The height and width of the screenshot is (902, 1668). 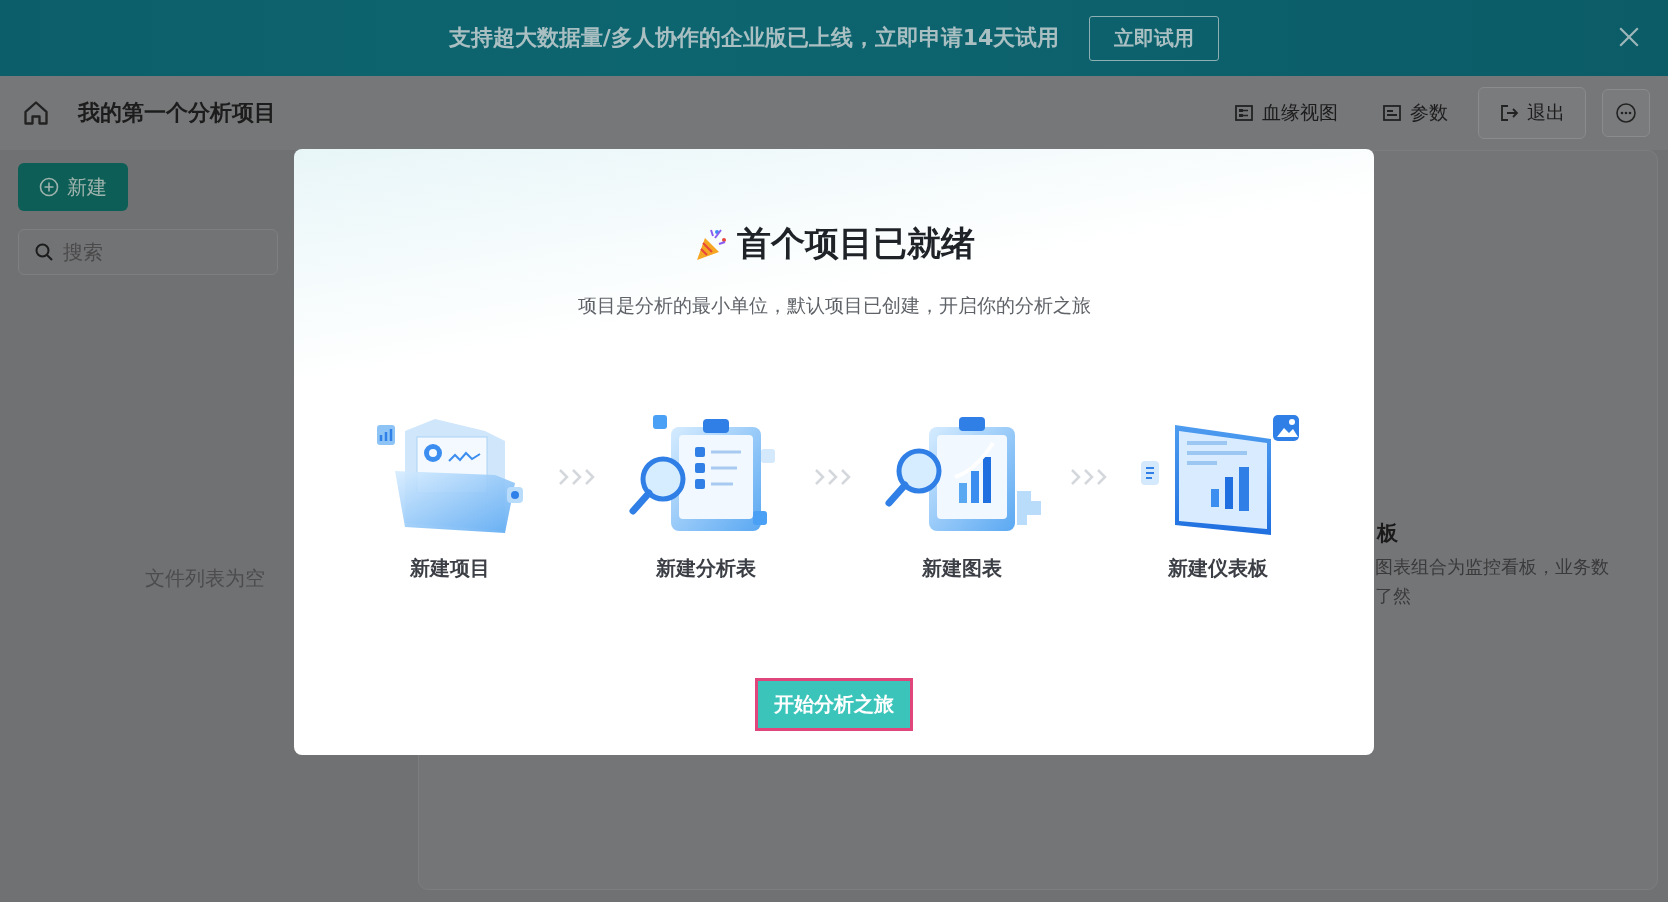 What do you see at coordinates (754, 38) in the screenshot?
I see `promo-text: 支持超大数据量/多人协作的企业版已上线，立即申请14天试用` at bounding box center [754, 38].